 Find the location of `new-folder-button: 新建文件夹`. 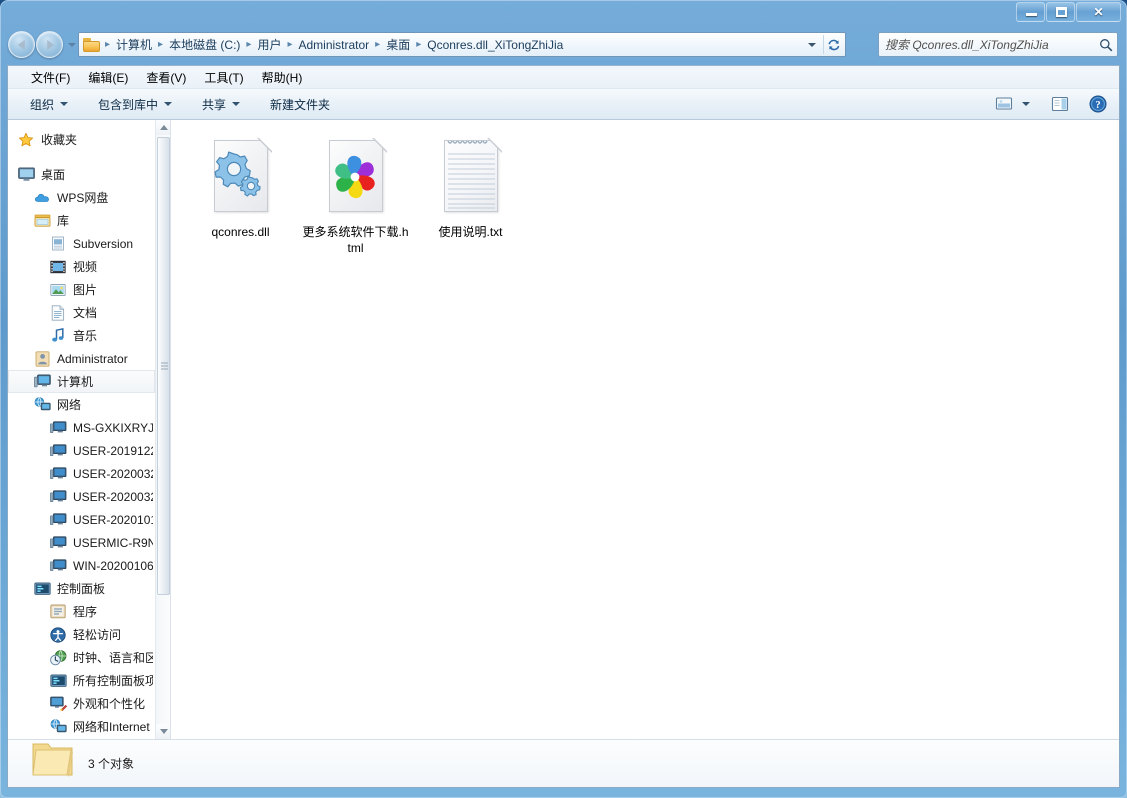

new-folder-button: 新建文件夹 is located at coordinates (300, 104).